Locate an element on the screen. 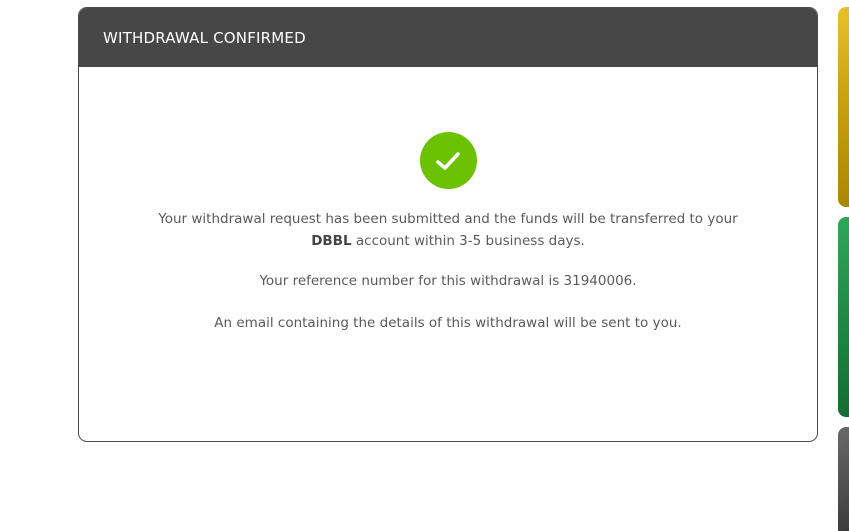  checkmark-icon is located at coordinates (448, 160).